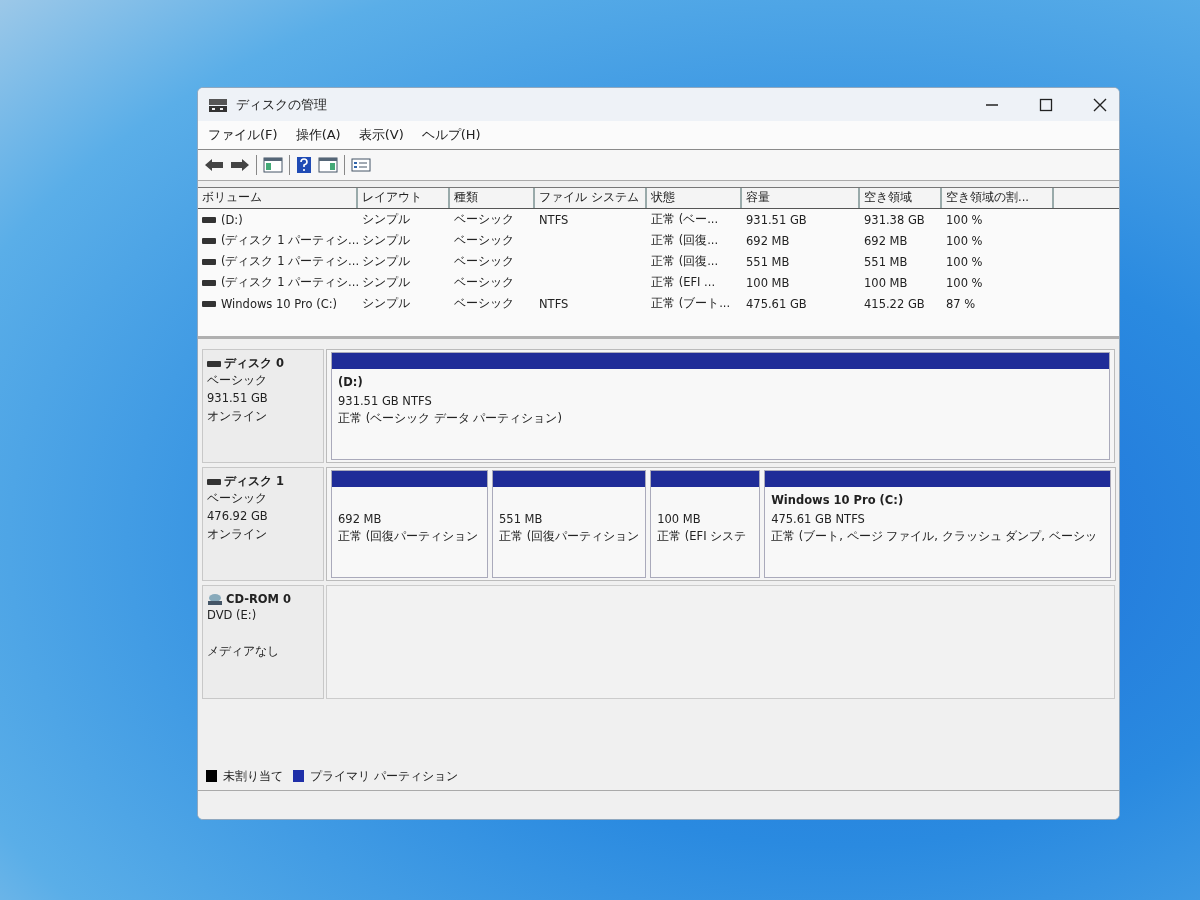 The image size is (1200, 900). Describe the element at coordinates (218, 104) in the screenshot. I see `disk-drive-icon` at that location.